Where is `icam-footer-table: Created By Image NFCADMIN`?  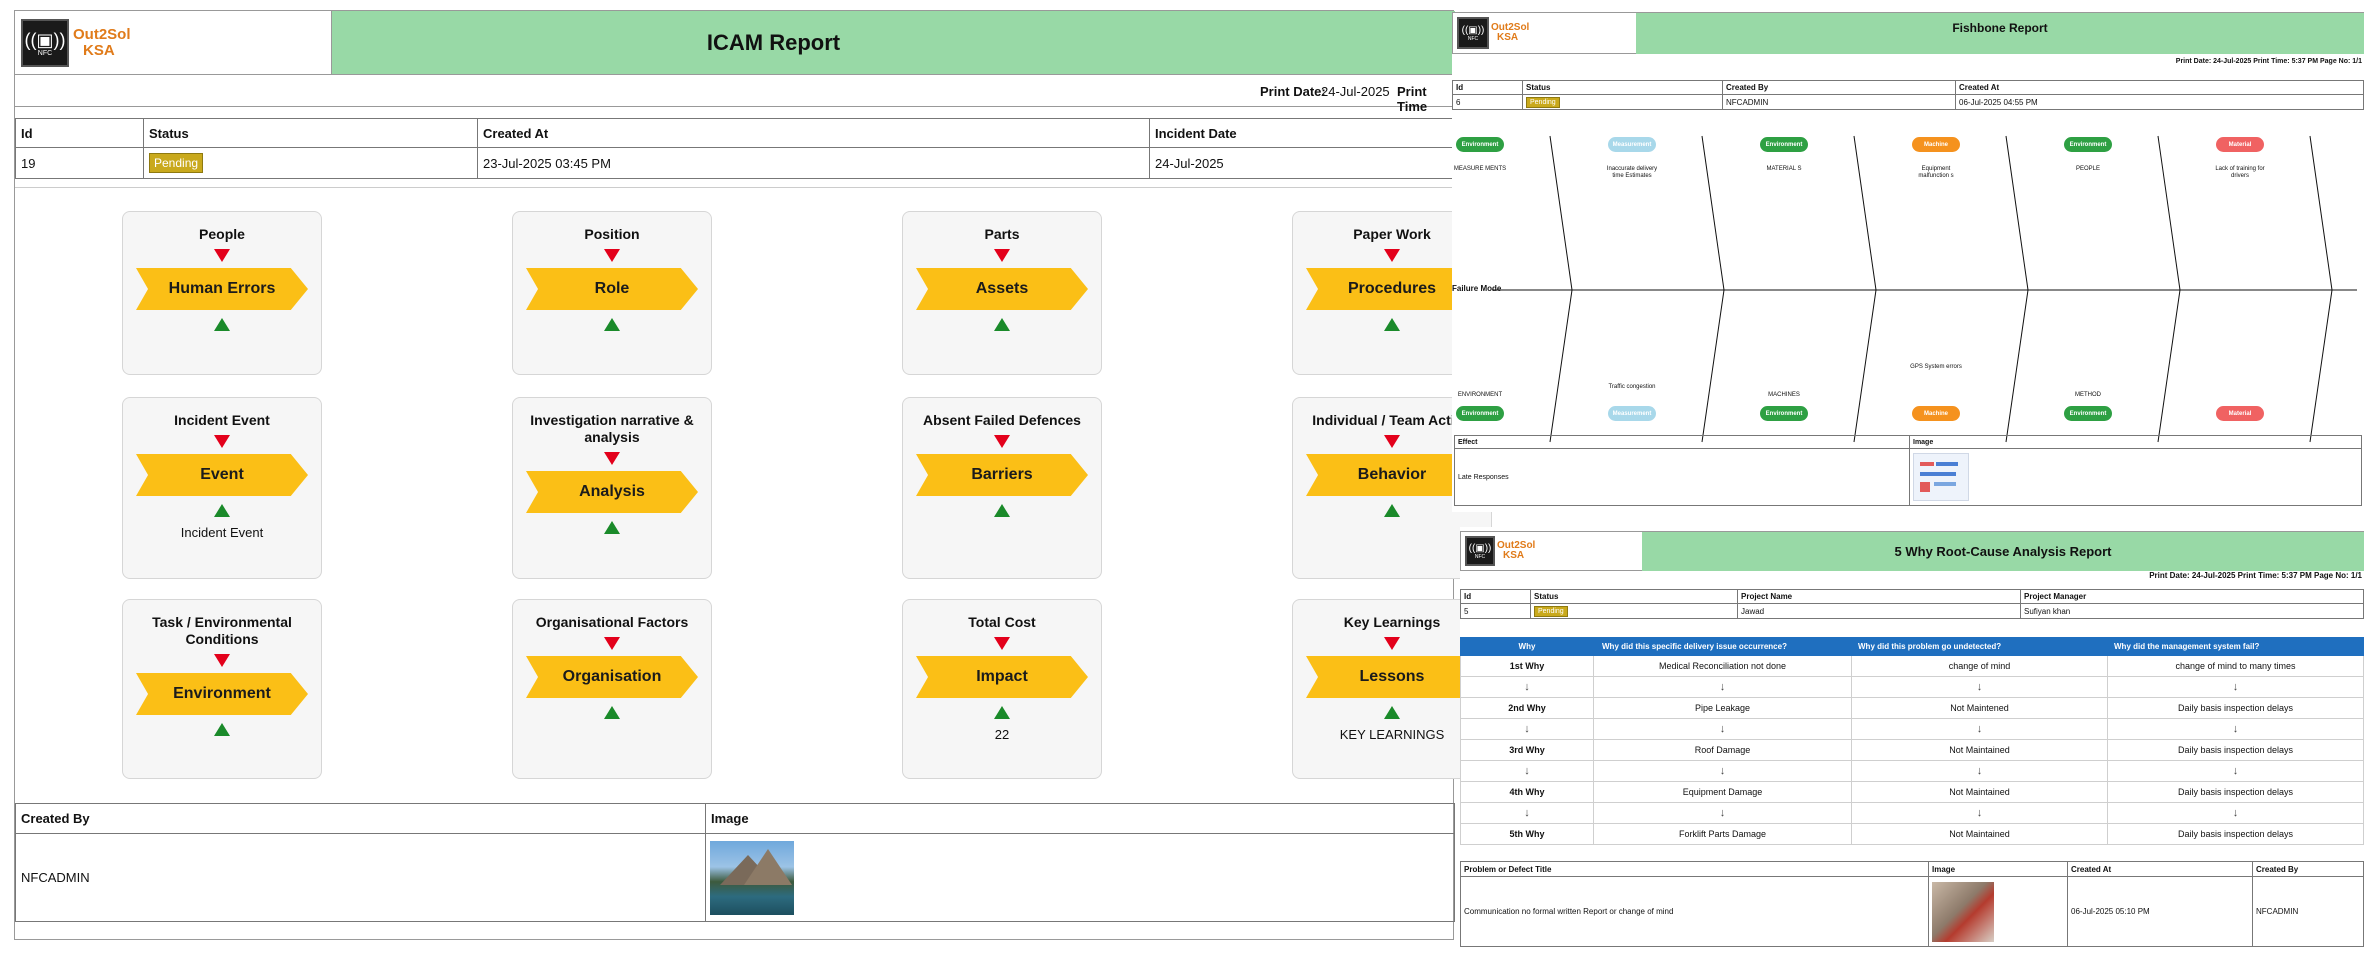
icam-footer-table: Created By Image NFCADMIN is located at coordinates (735, 862).